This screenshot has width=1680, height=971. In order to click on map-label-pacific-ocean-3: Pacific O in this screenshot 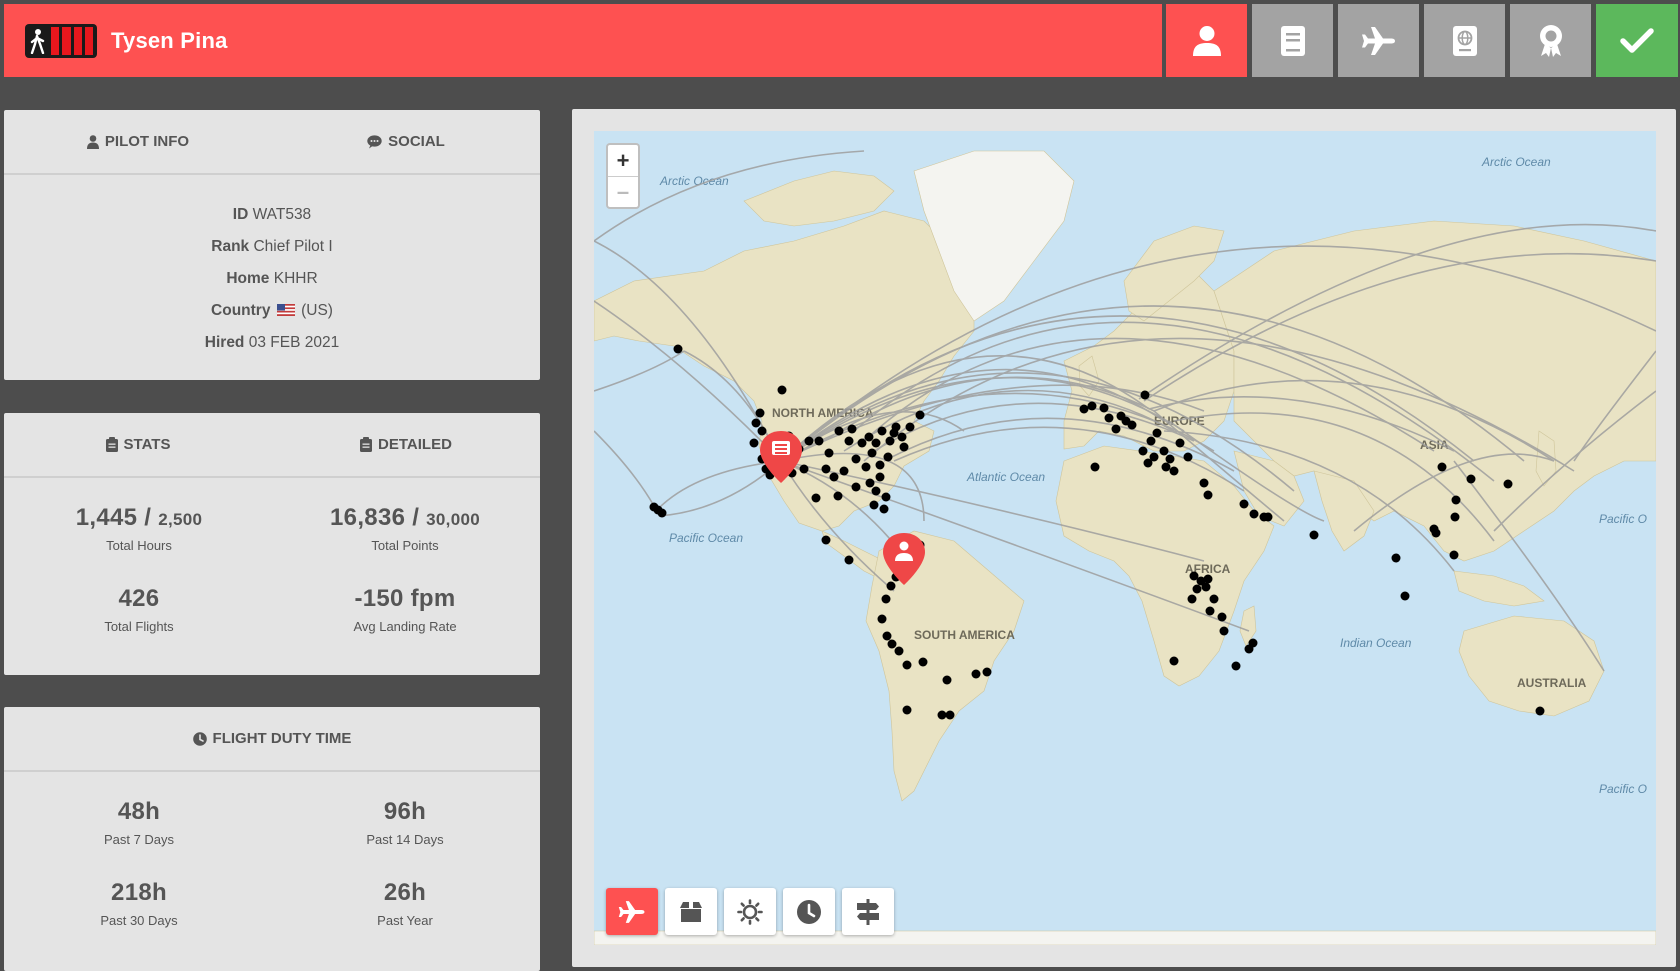, I will do `click(1623, 789)`.